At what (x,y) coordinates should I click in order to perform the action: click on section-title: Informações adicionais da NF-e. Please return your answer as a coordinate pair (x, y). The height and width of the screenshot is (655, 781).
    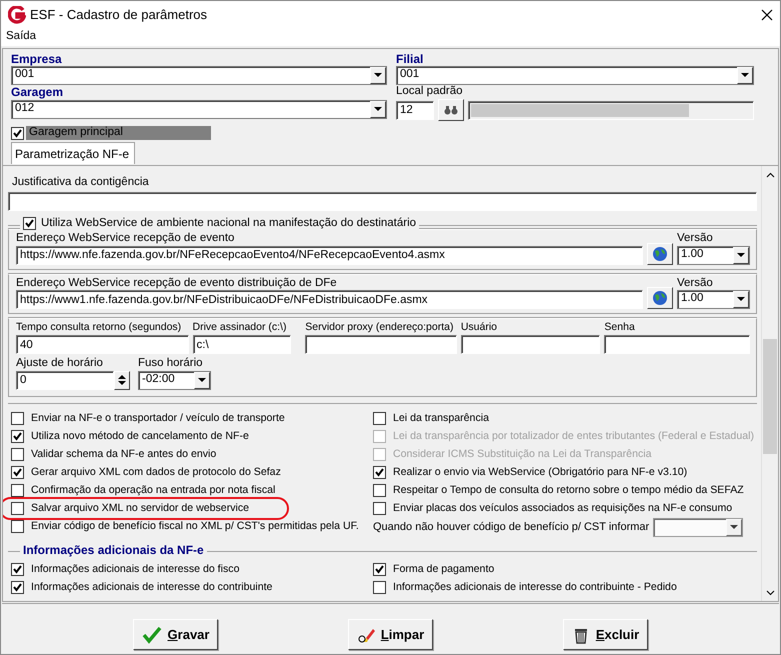
    Looking at the image, I should click on (113, 550).